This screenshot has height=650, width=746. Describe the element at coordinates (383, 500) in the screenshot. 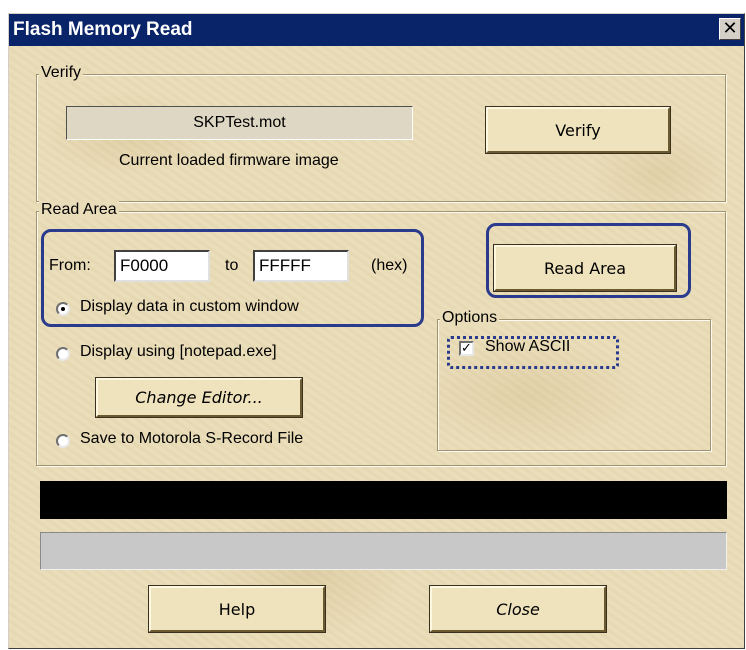

I see `progress-bar` at that location.